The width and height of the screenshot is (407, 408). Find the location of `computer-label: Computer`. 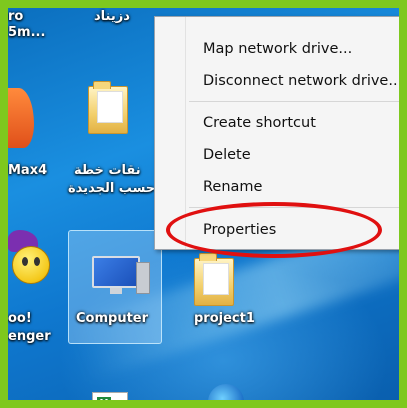

computer-label: Computer is located at coordinates (112, 319).